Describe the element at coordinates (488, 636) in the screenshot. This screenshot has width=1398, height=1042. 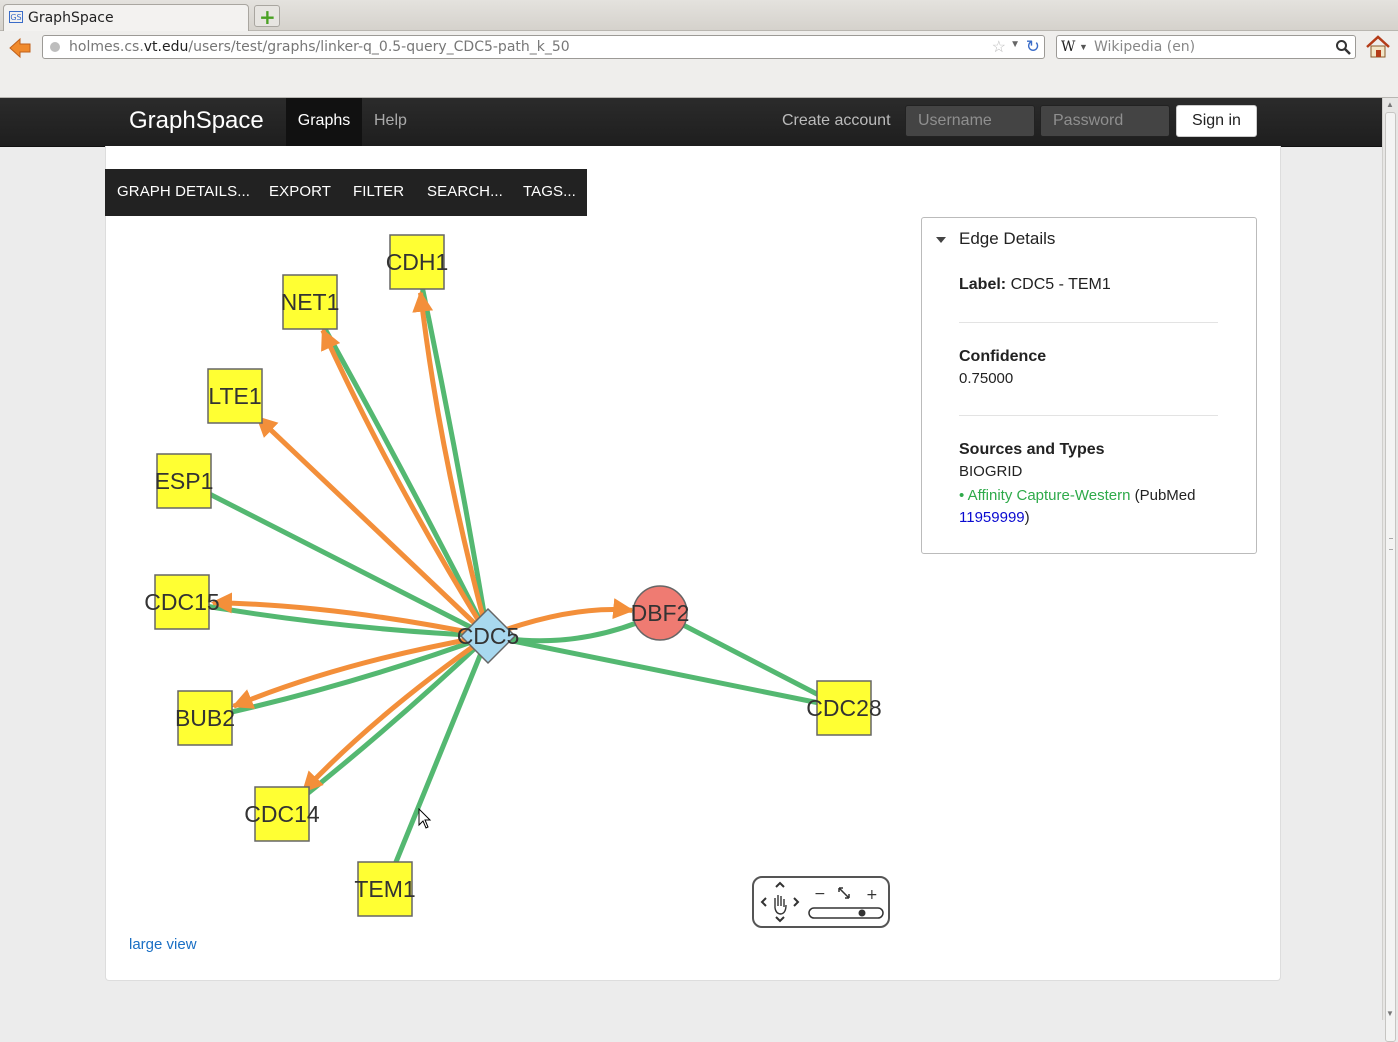
I see `node-label: CDC5` at that location.